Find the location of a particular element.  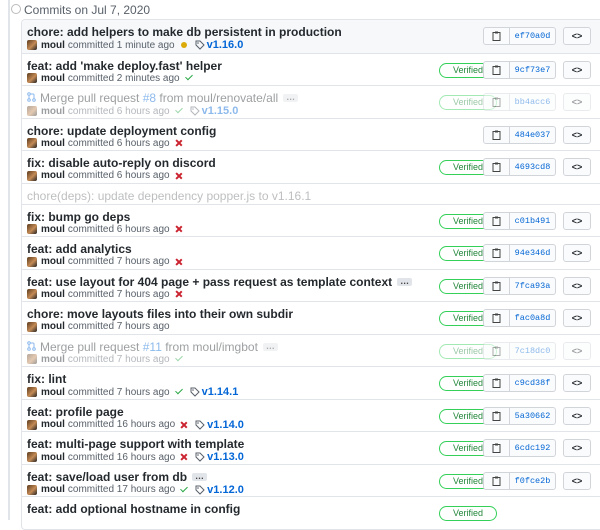

pr-number-link: #8 is located at coordinates (149, 98).